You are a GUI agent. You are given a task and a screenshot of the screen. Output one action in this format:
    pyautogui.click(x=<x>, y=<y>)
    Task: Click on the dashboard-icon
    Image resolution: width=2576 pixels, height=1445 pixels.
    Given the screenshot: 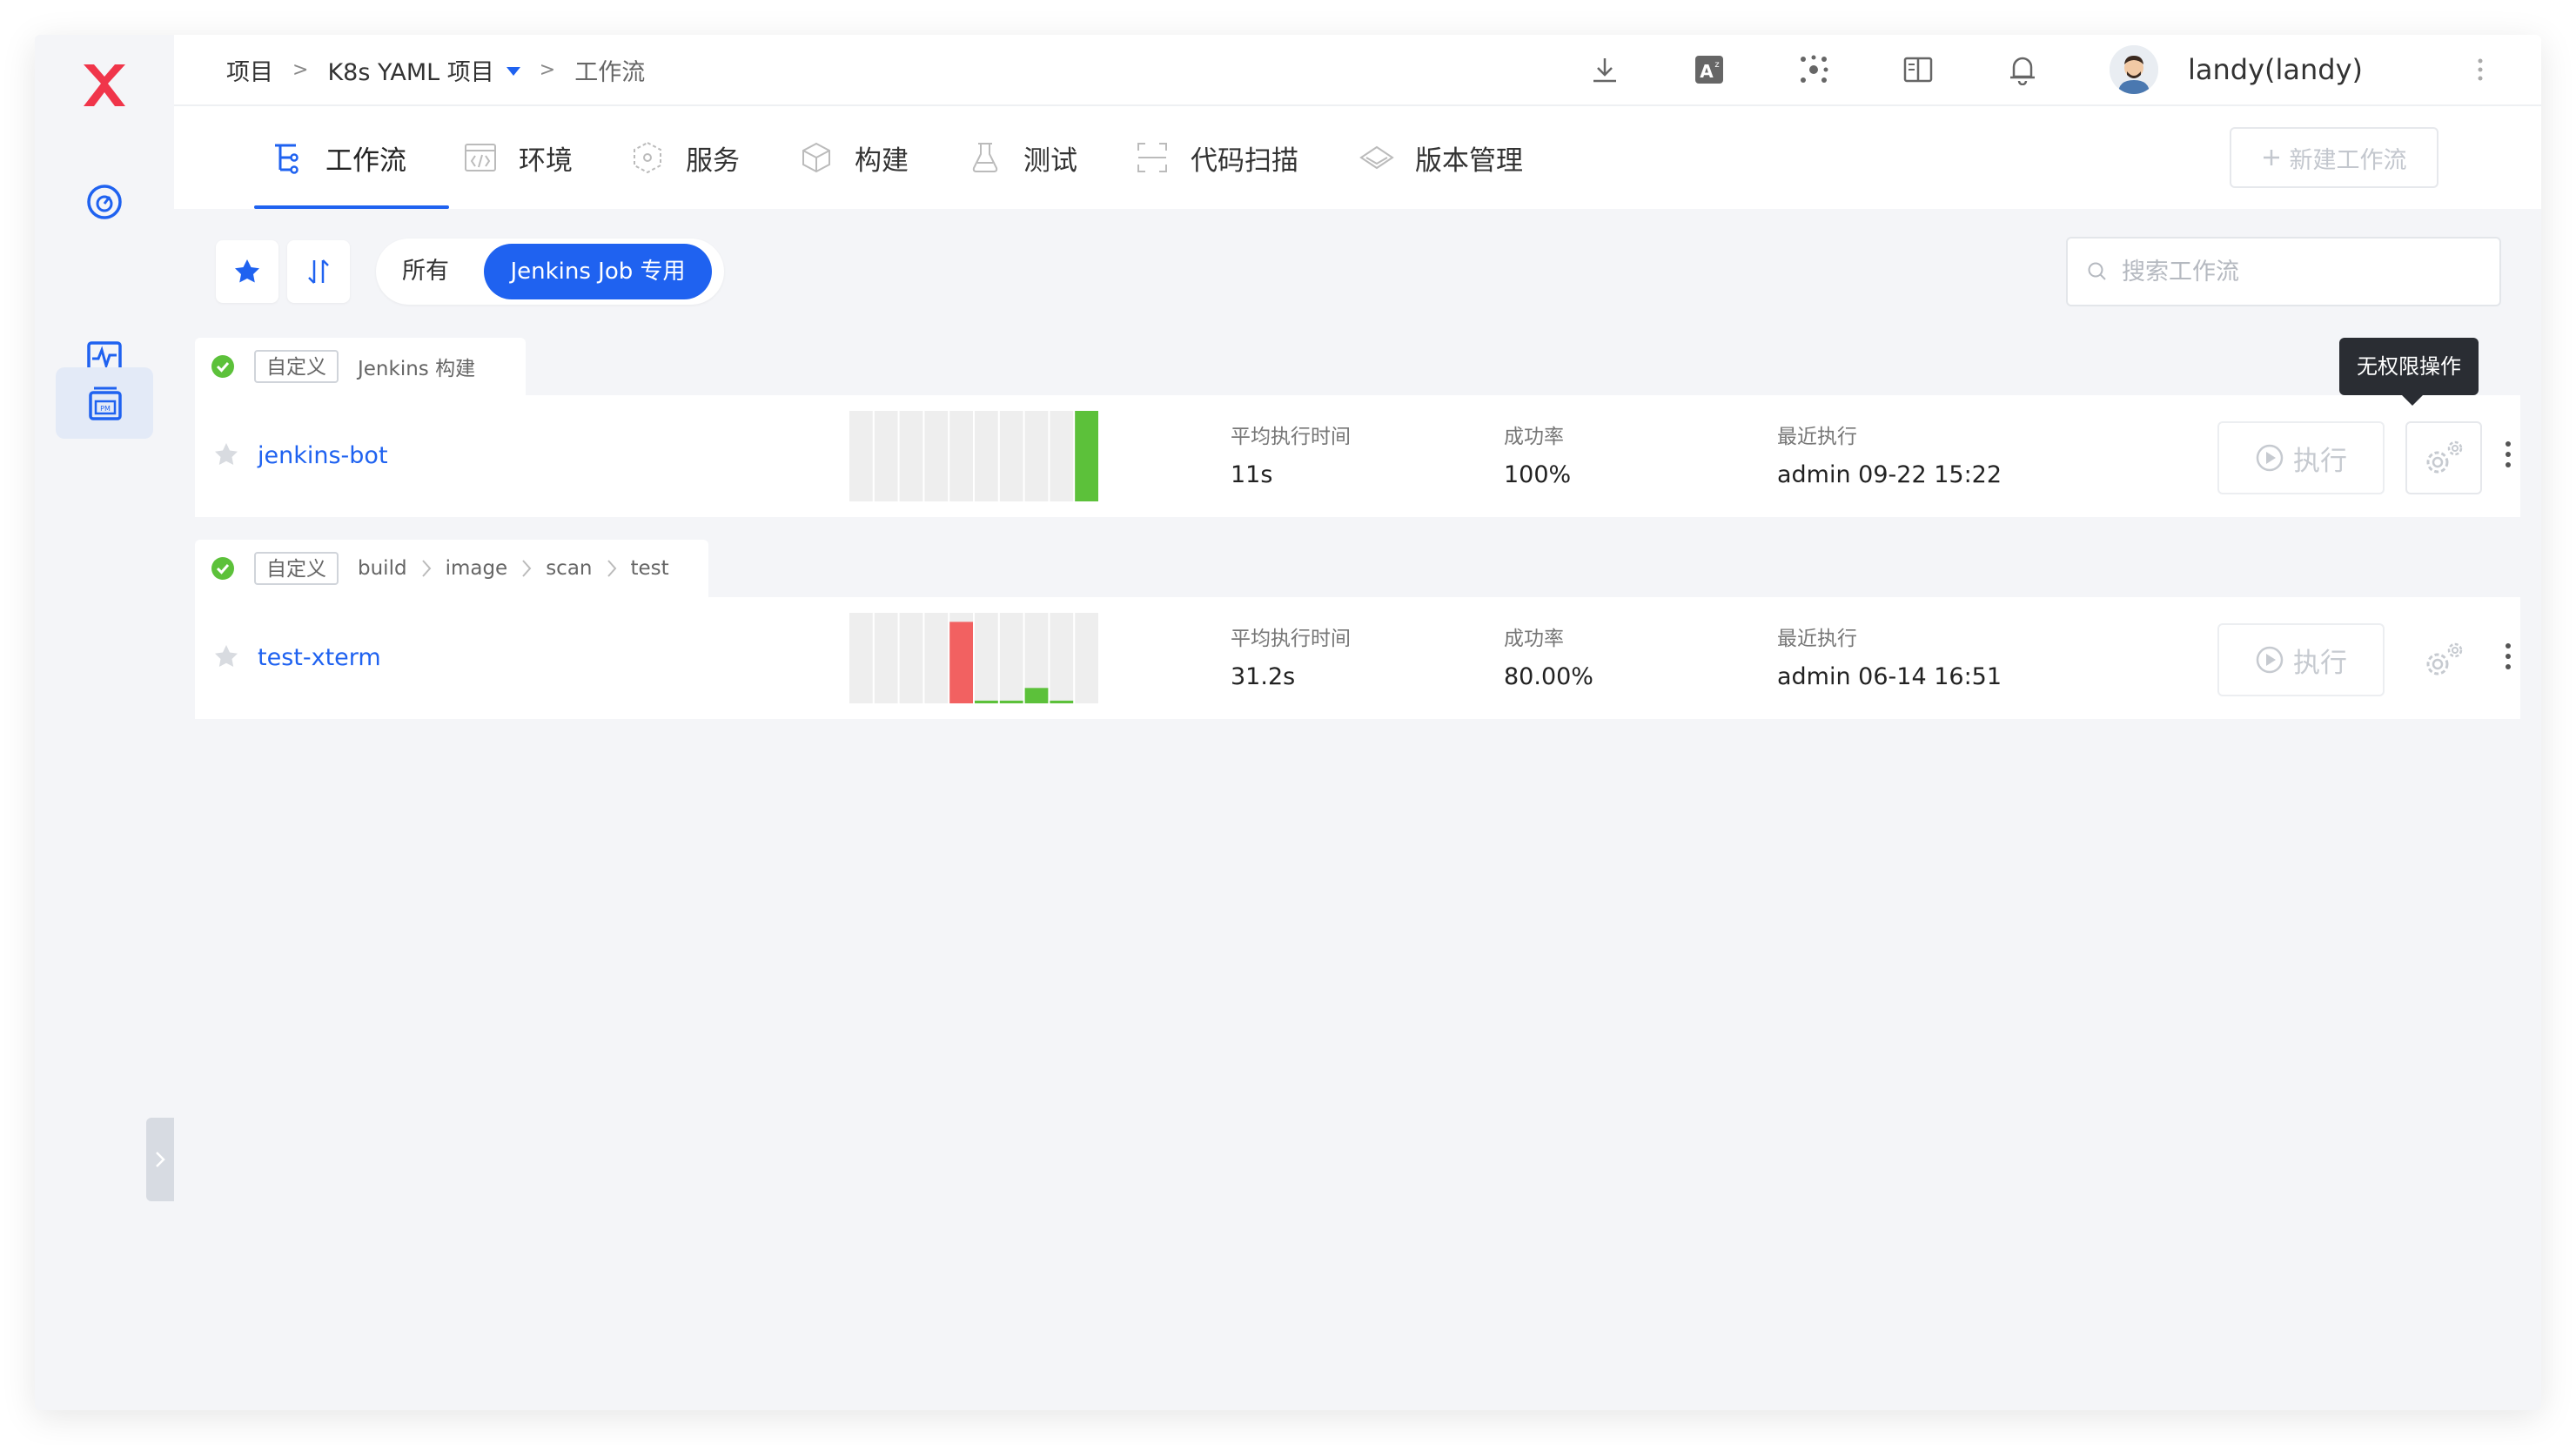 What is the action you would take?
    pyautogui.click(x=104, y=202)
    